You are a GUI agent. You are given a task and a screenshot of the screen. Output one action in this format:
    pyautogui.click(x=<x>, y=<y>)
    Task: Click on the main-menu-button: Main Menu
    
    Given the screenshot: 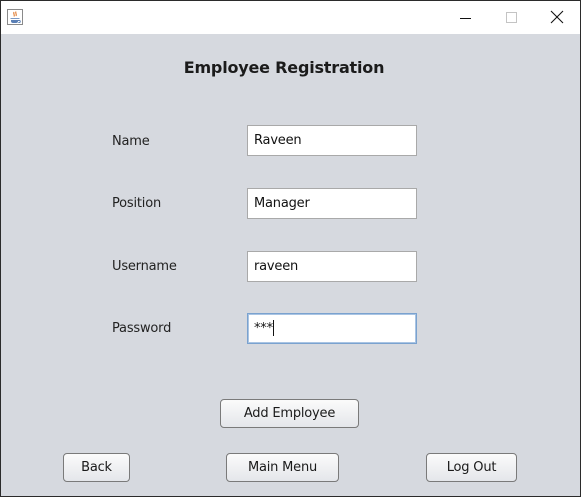 What is the action you would take?
    pyautogui.click(x=282, y=467)
    